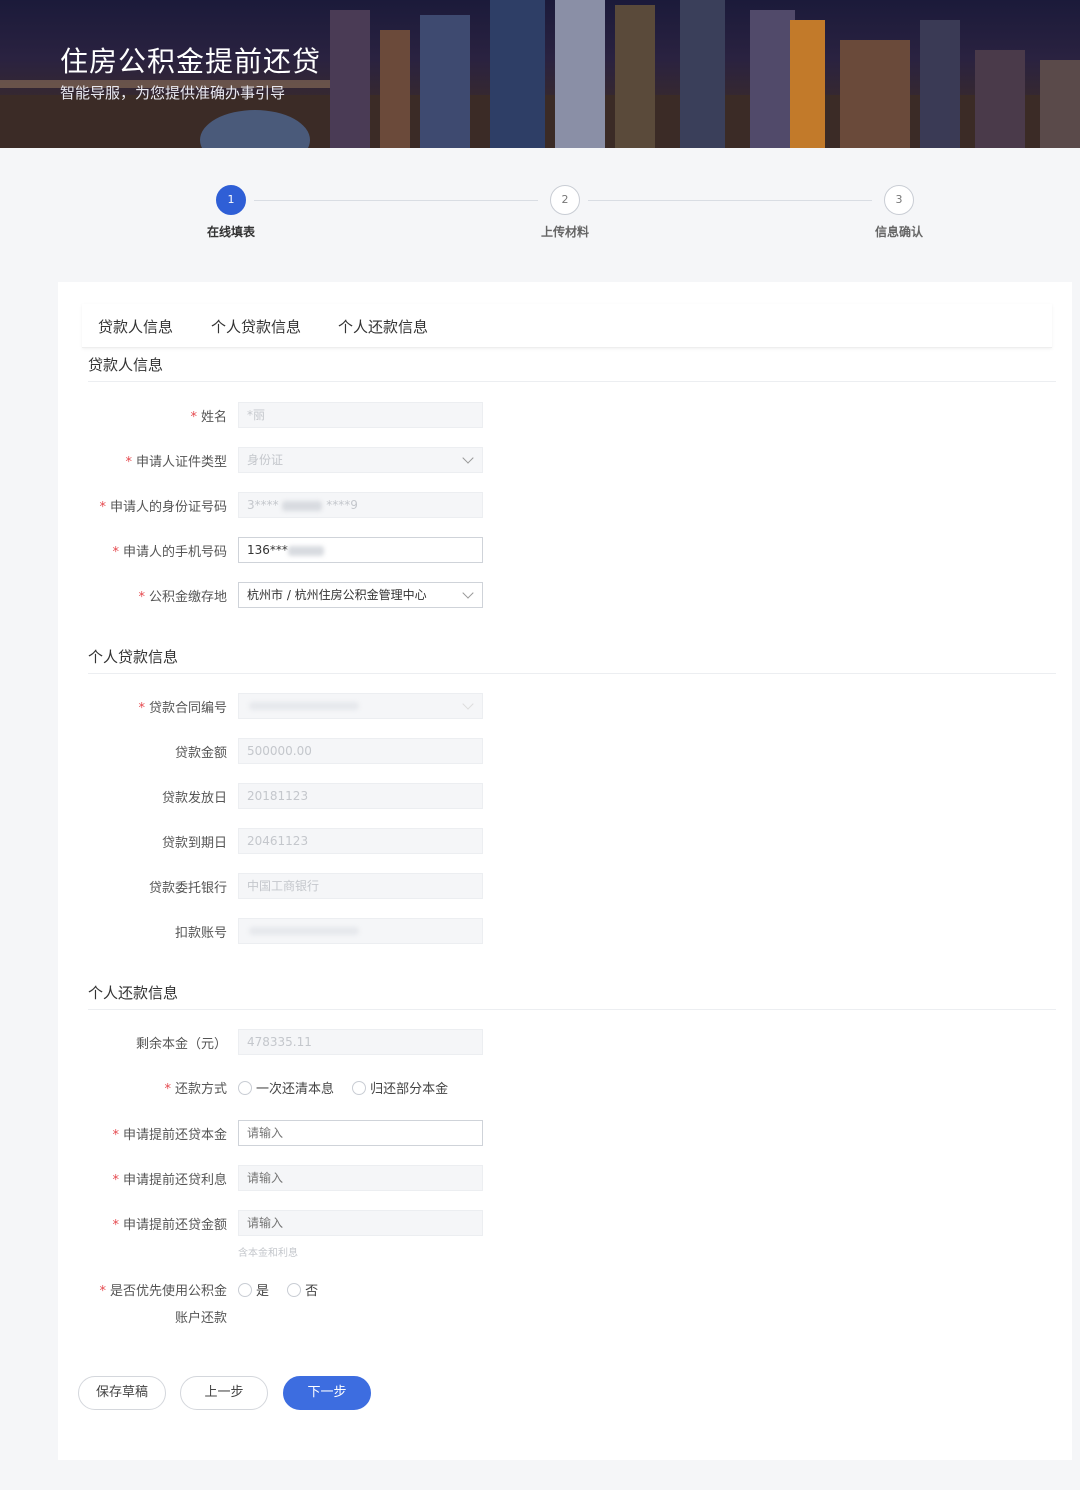 The height and width of the screenshot is (1490, 1080). I want to click on step-2: 2 上传材料, so click(565, 212).